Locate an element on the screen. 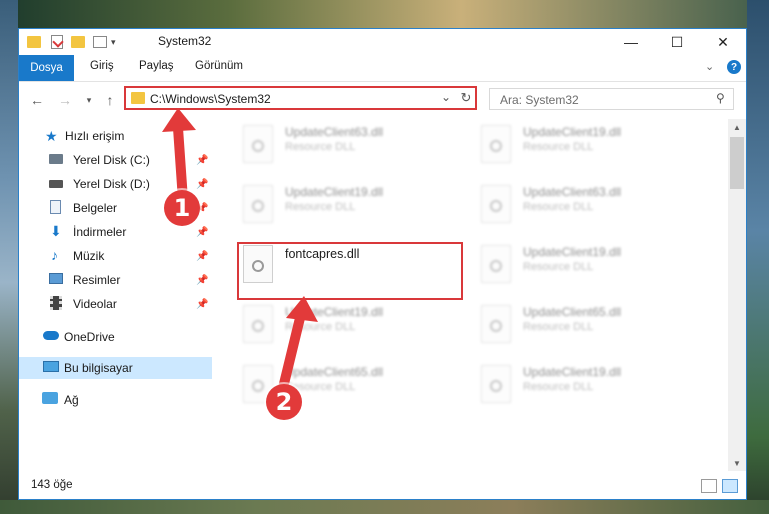  vertical-scrollbar: ▲ ▼ is located at coordinates (737, 295).